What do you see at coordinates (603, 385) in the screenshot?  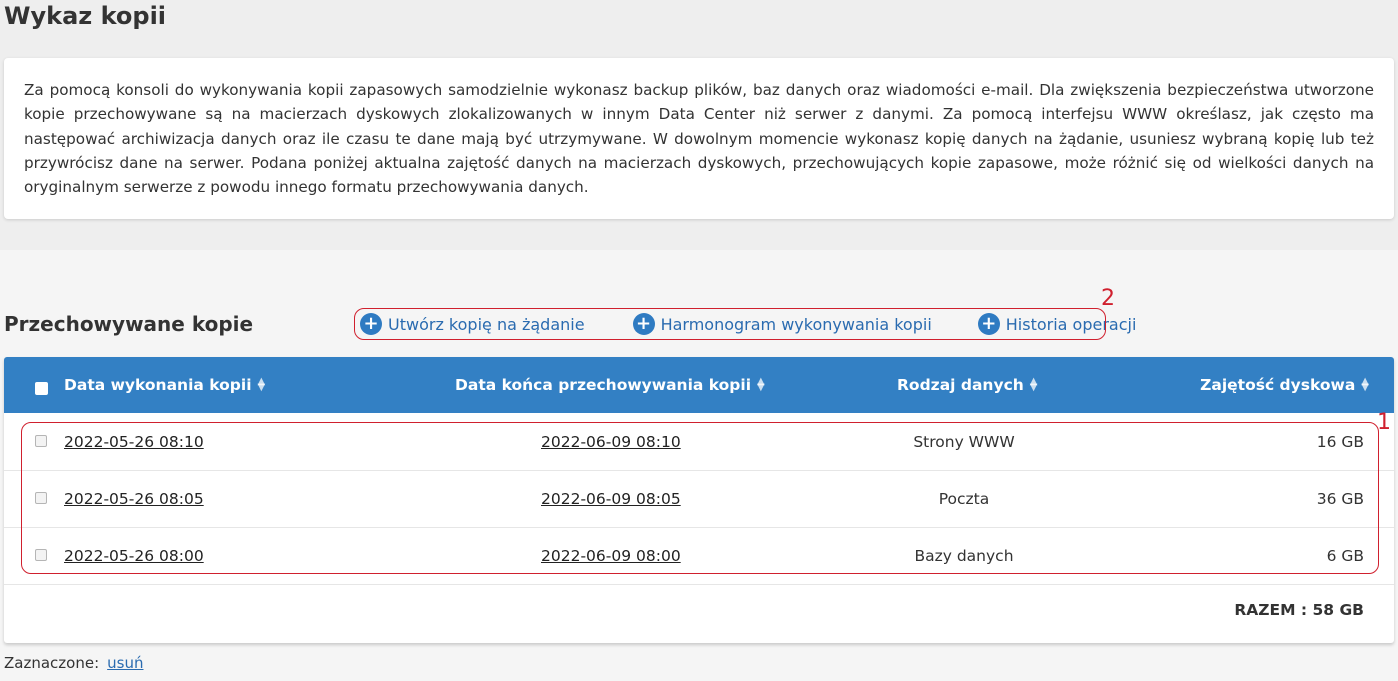 I see `column-expires-label: Data końca przechowywania kopii` at bounding box center [603, 385].